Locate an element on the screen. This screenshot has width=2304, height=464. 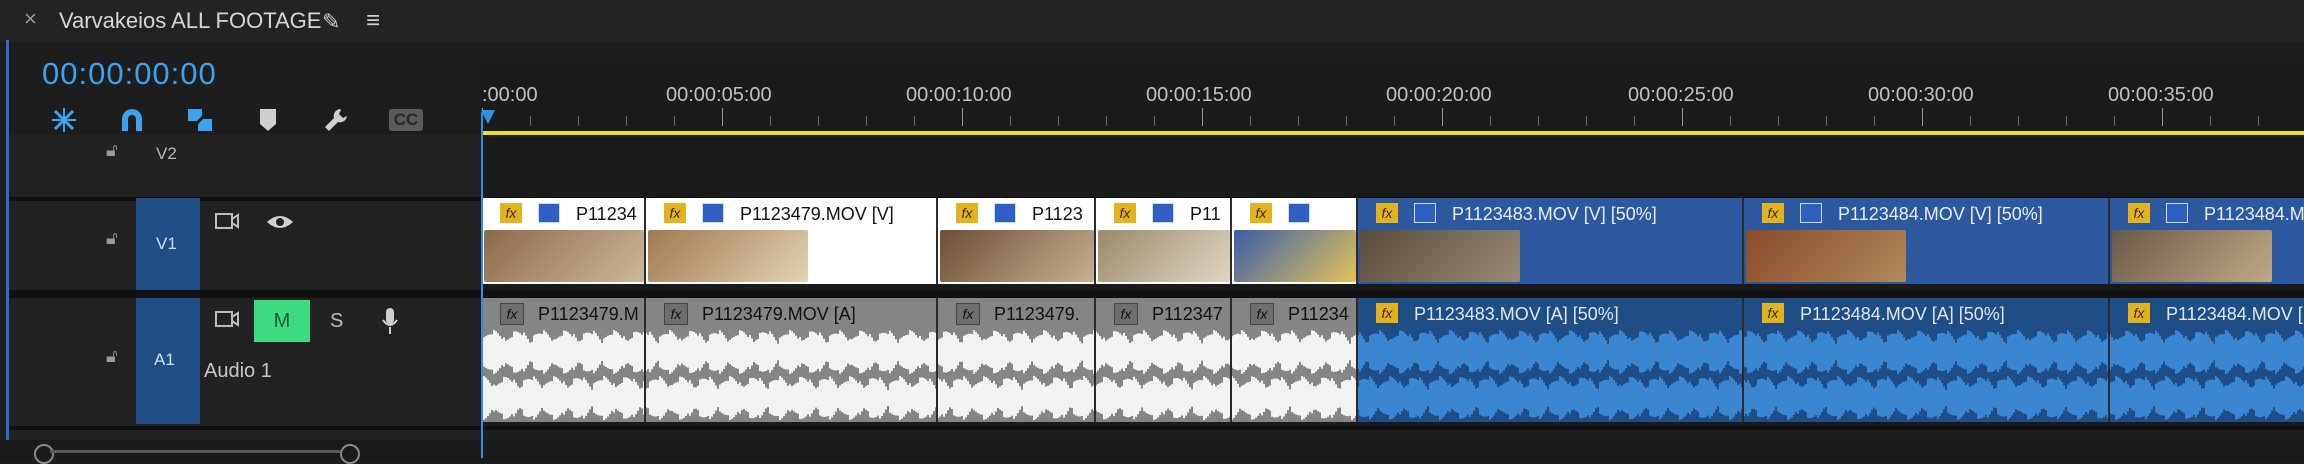
solo-track-button: S is located at coordinates (336, 321).